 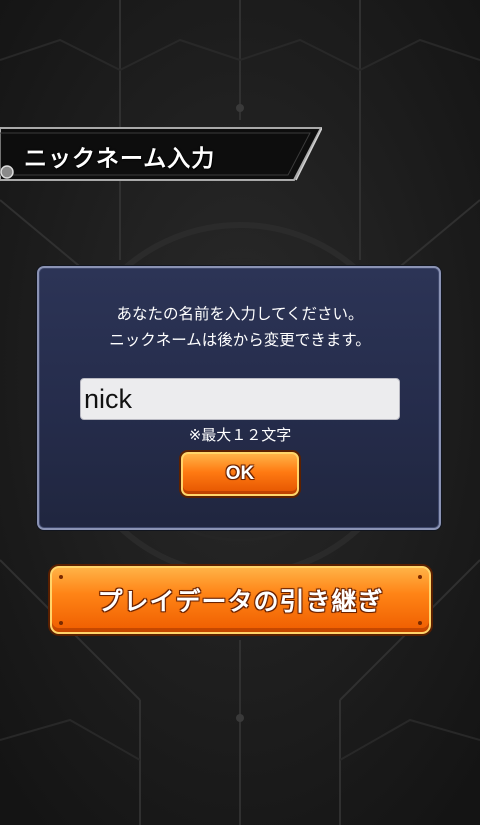 What do you see at coordinates (240, 340) in the screenshot?
I see `dialog-message-line2: ニックネームは後から変更できます。` at bounding box center [240, 340].